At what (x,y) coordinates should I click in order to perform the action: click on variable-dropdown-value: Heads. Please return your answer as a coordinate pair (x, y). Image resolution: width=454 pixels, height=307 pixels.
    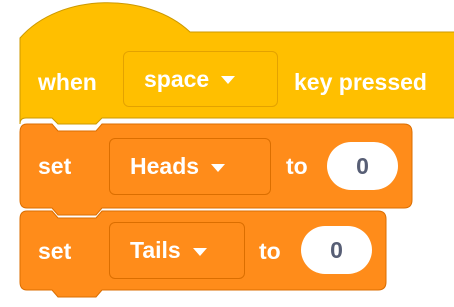
    Looking at the image, I should click on (165, 166).